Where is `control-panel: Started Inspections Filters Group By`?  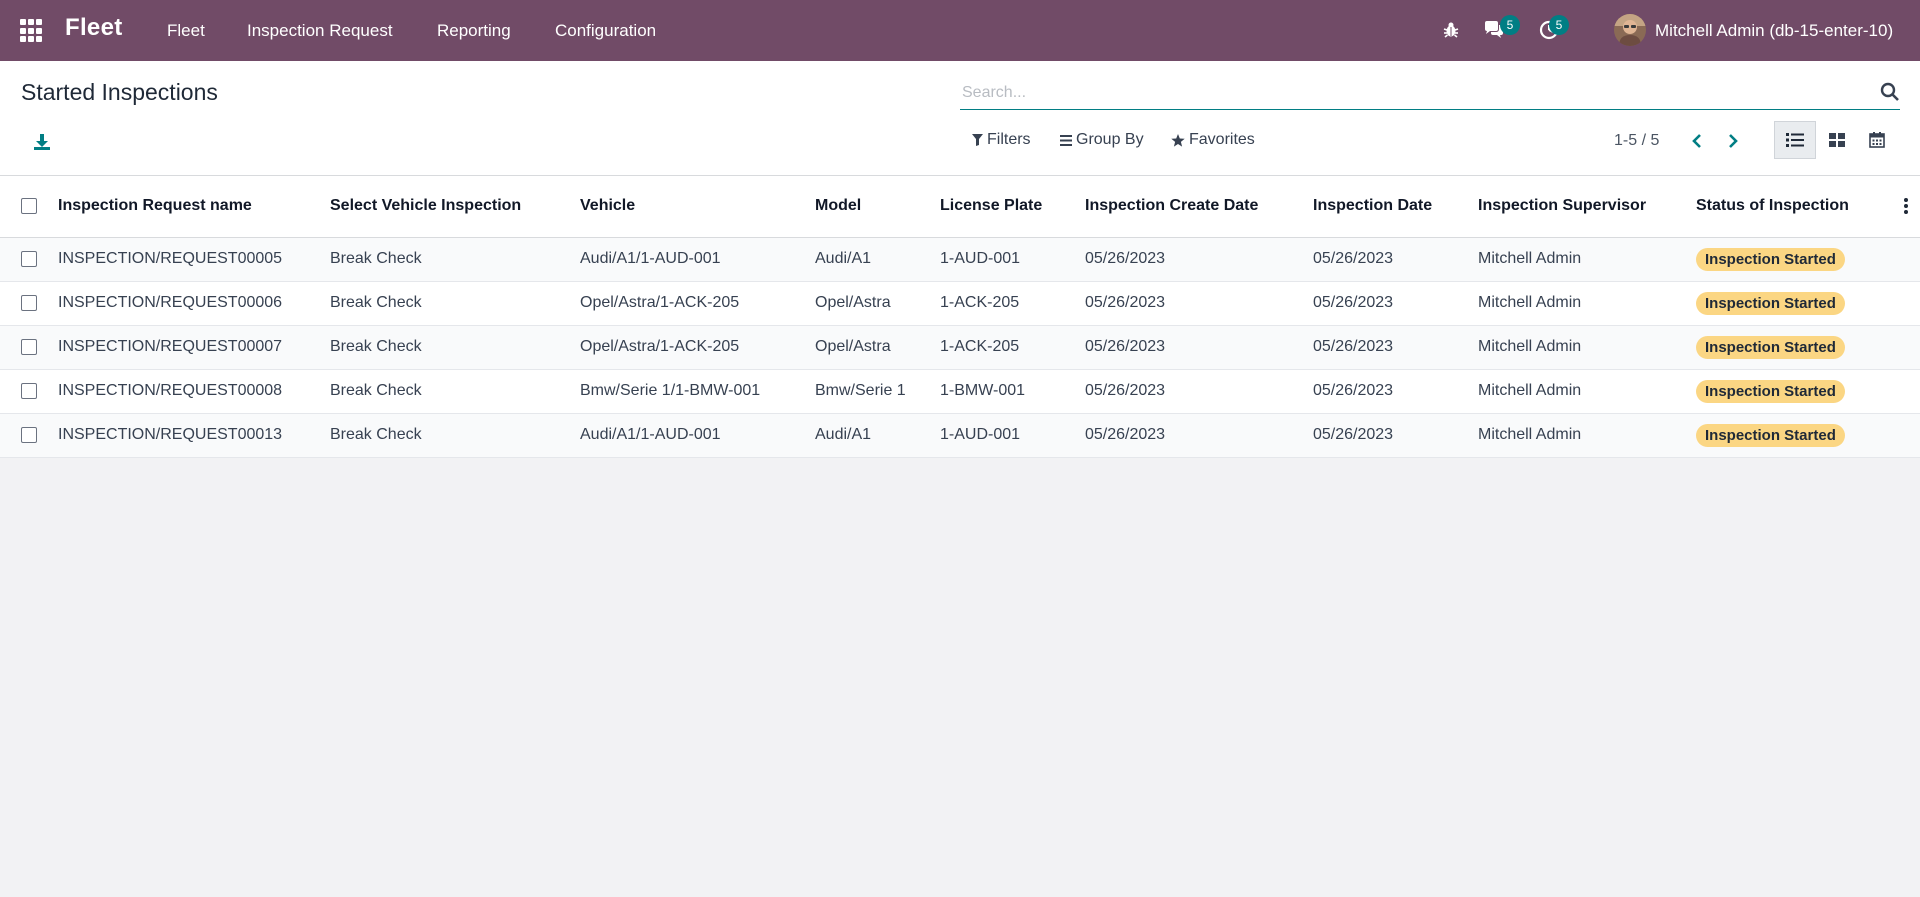
control-panel: Started Inspections Filters Group By is located at coordinates (960, 118).